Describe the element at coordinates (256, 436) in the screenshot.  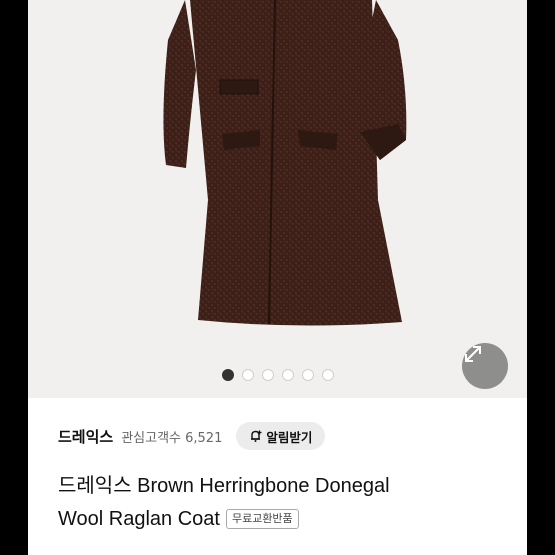
I see `bell-plus-icon` at that location.